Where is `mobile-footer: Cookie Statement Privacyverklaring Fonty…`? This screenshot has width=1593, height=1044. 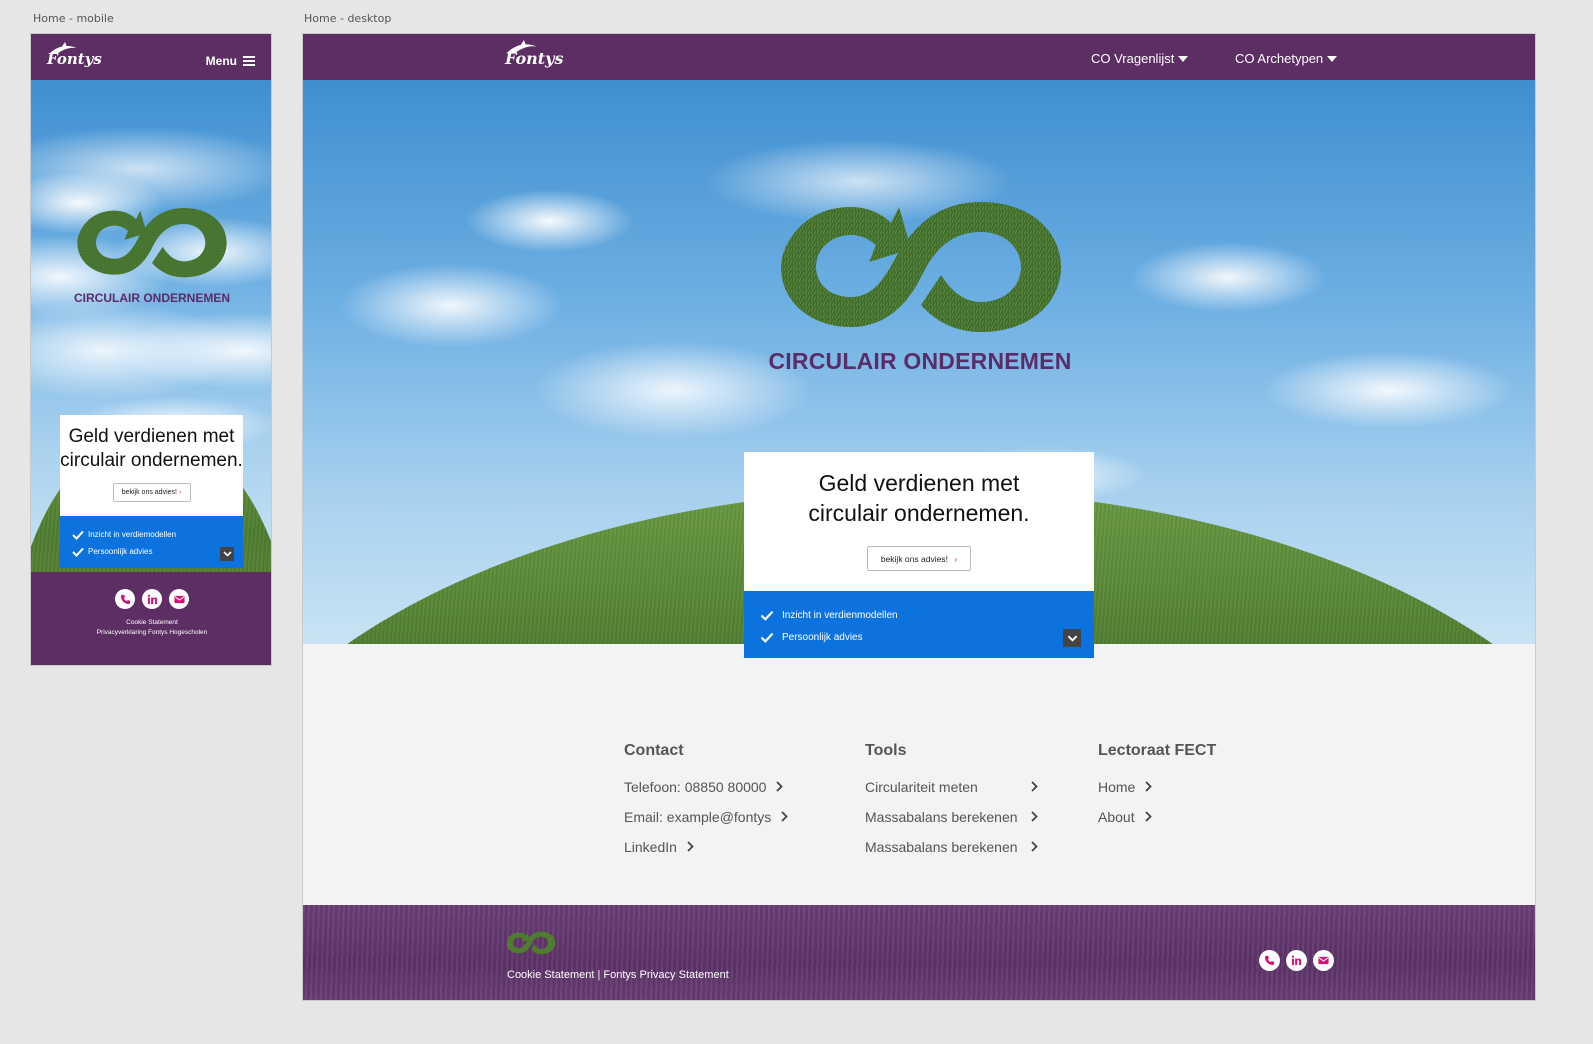
mobile-footer: Cookie Statement Privacyverklaring Fonty… is located at coordinates (151, 618).